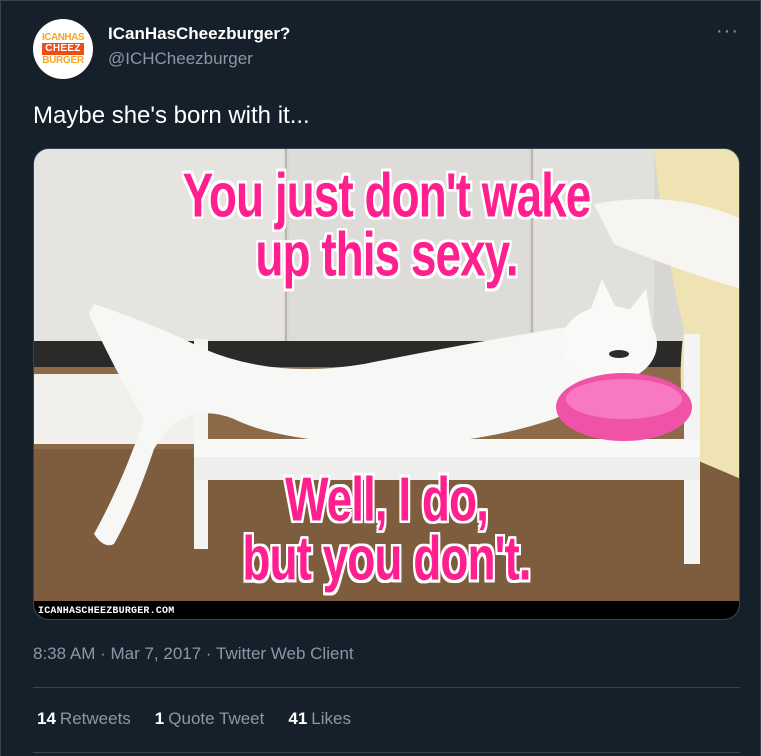 This screenshot has height=756, width=761. What do you see at coordinates (331, 718) in the screenshot?
I see `likes-label: Likes` at bounding box center [331, 718].